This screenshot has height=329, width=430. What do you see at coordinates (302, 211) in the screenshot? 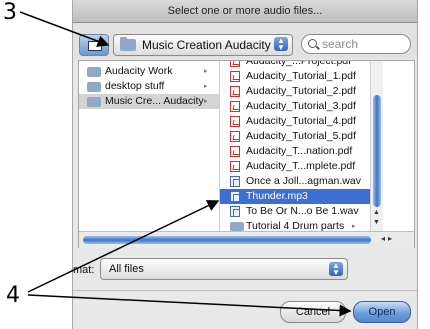
I see `file-item-label: To Be Or N...o Be 1.wav` at bounding box center [302, 211].